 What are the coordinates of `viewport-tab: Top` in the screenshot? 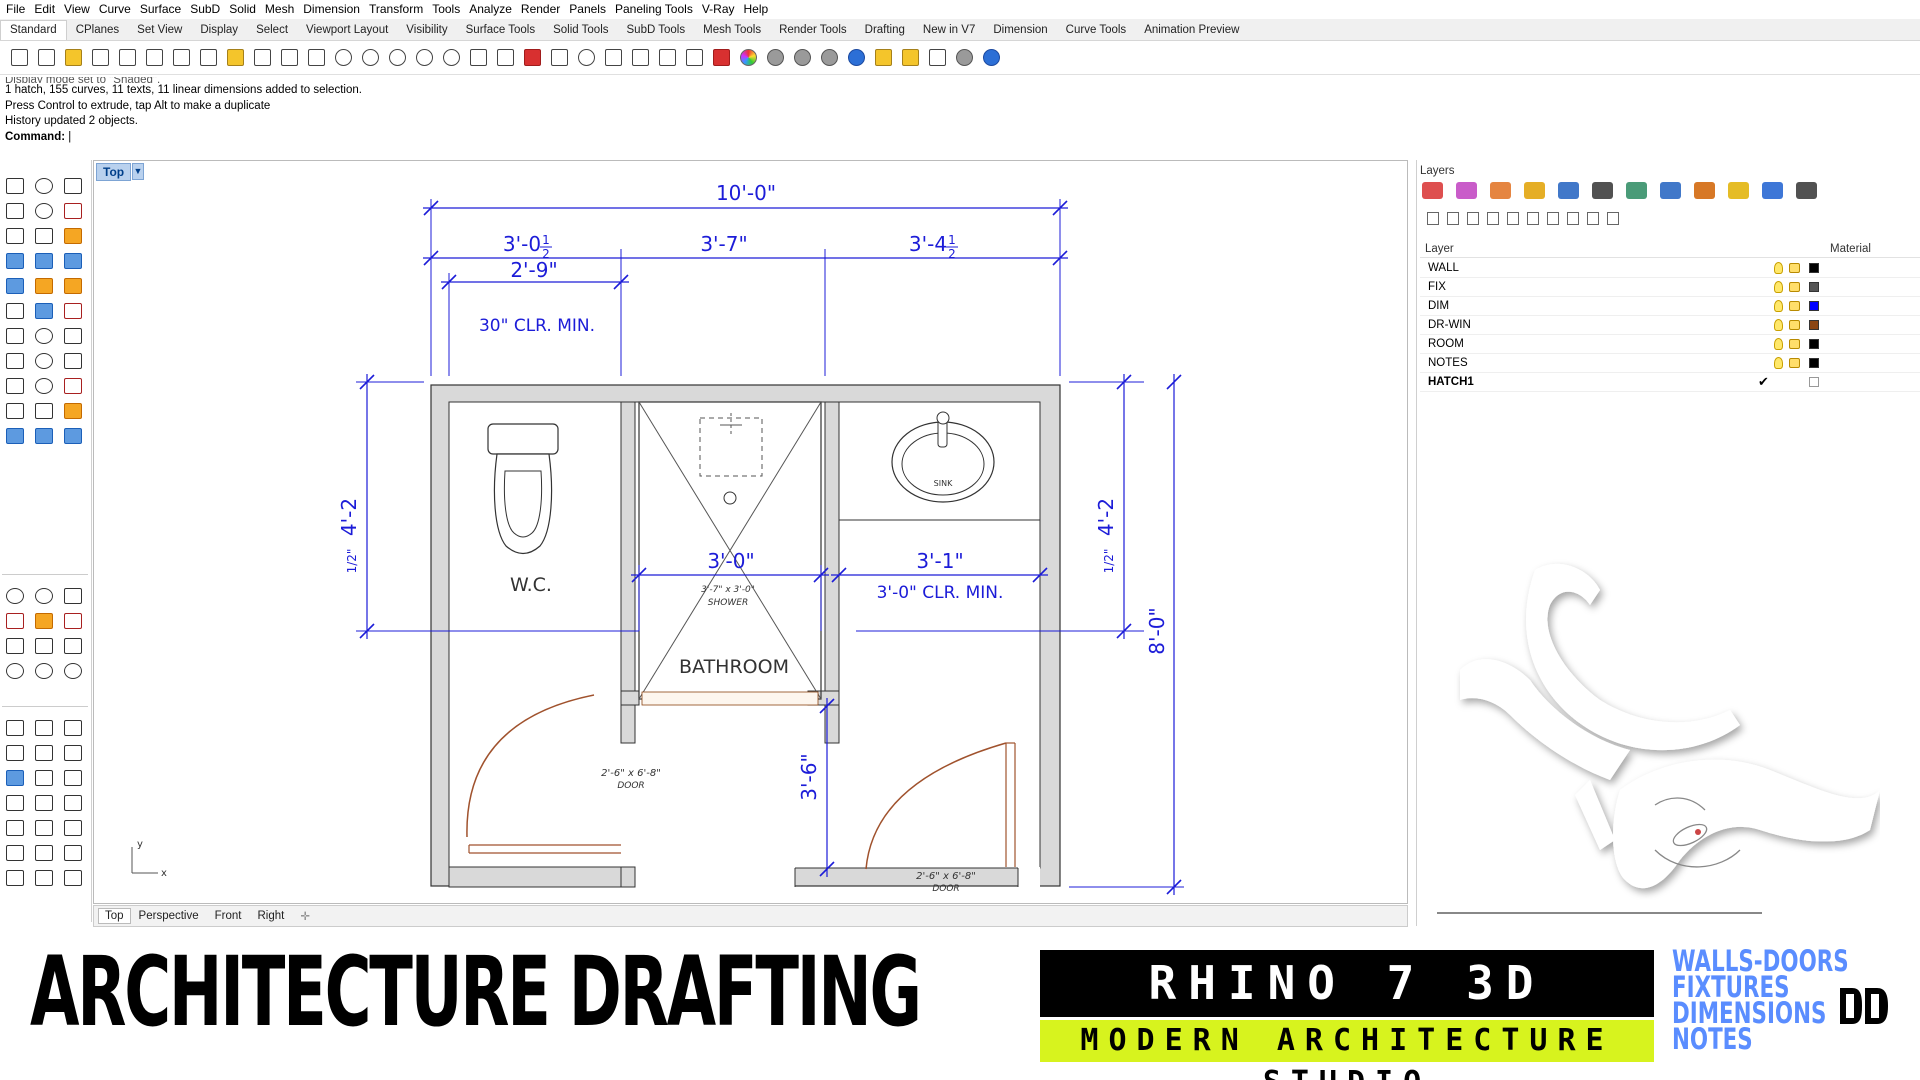 It's located at (114, 916).